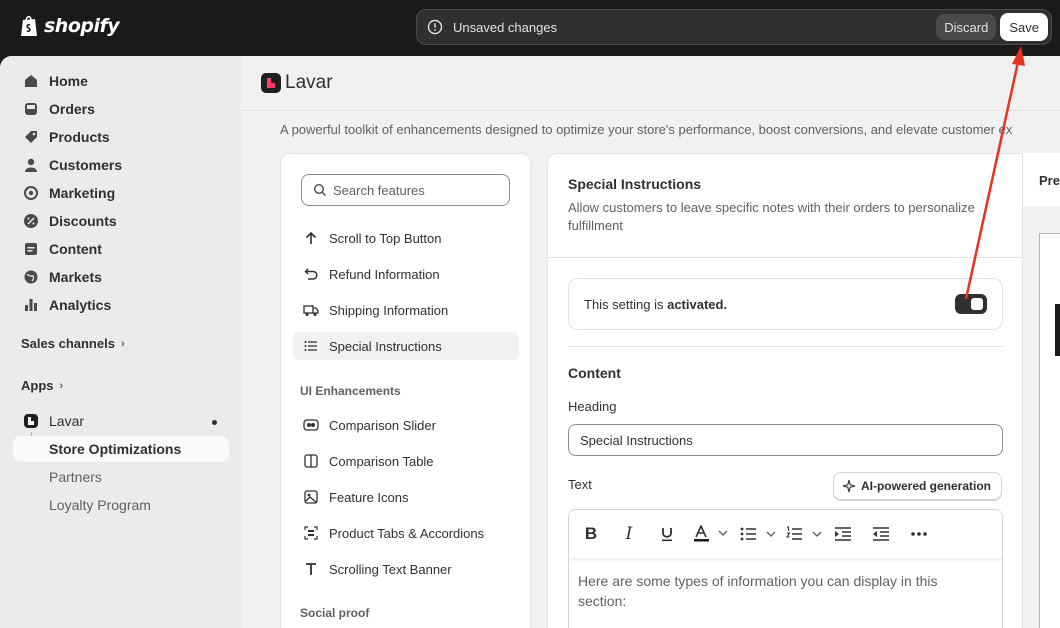 The image size is (1060, 628). What do you see at coordinates (309, 82) in the screenshot?
I see `app-title: Lavar` at bounding box center [309, 82].